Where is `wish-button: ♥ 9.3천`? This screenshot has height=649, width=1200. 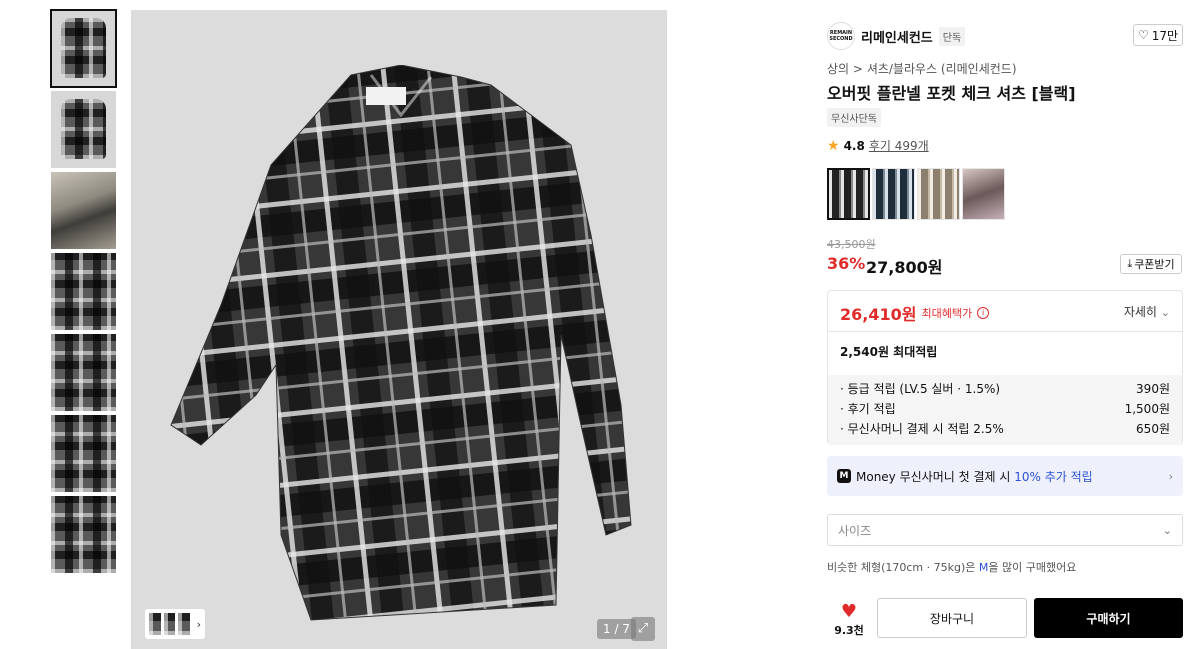
wish-button: ♥ 9.3천 is located at coordinates (849, 619).